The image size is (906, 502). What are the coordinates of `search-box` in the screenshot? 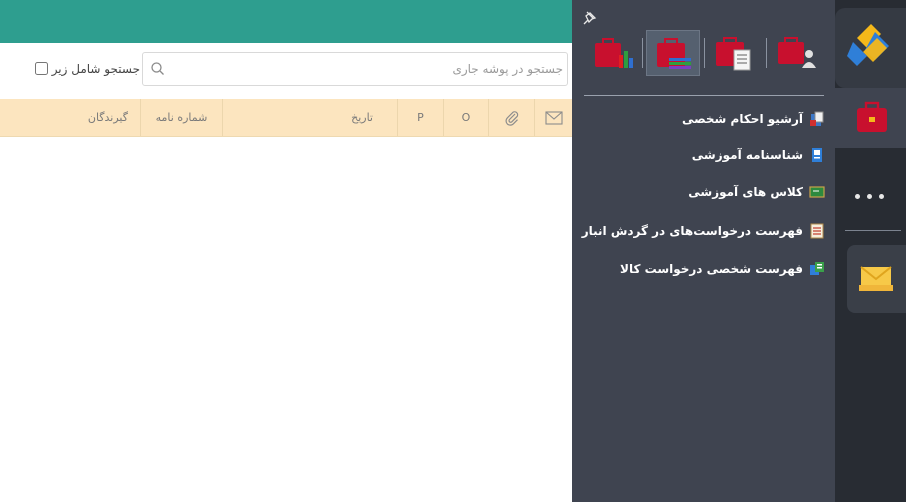 It's located at (355, 69).